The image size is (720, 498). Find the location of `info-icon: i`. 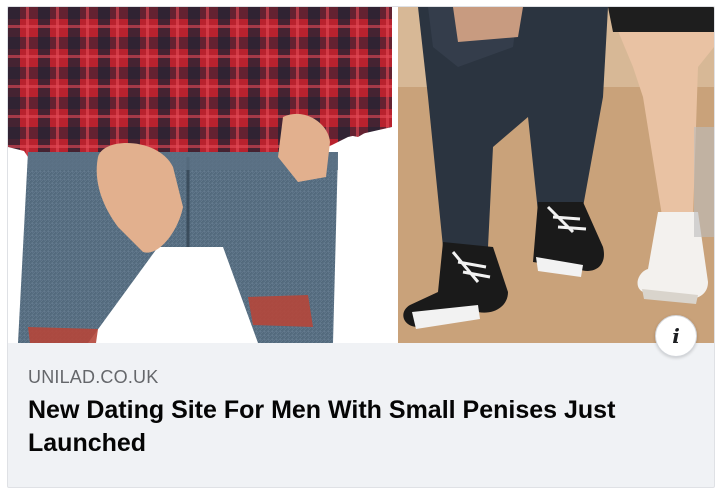

info-icon: i is located at coordinates (676, 336).